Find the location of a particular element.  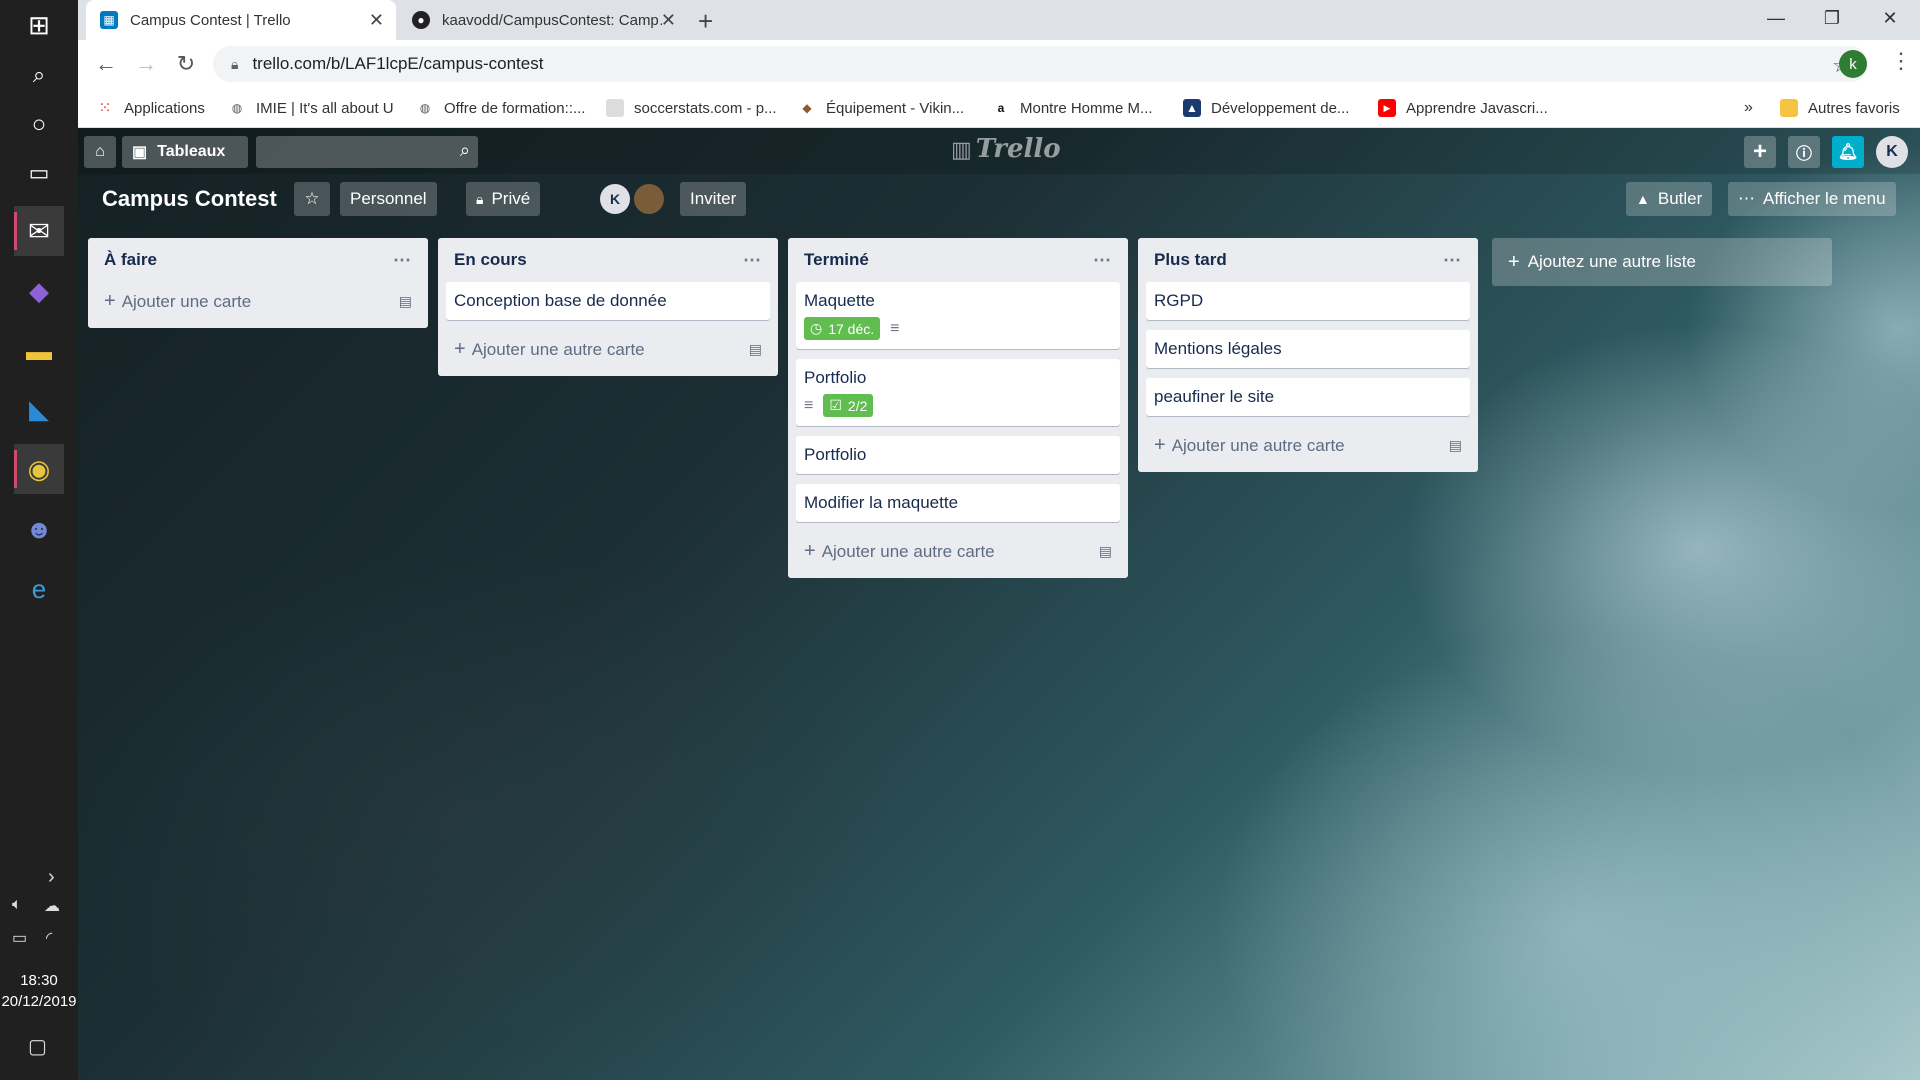

card: Maquette ◷ 17 déc. ≡ is located at coordinates (958, 315).